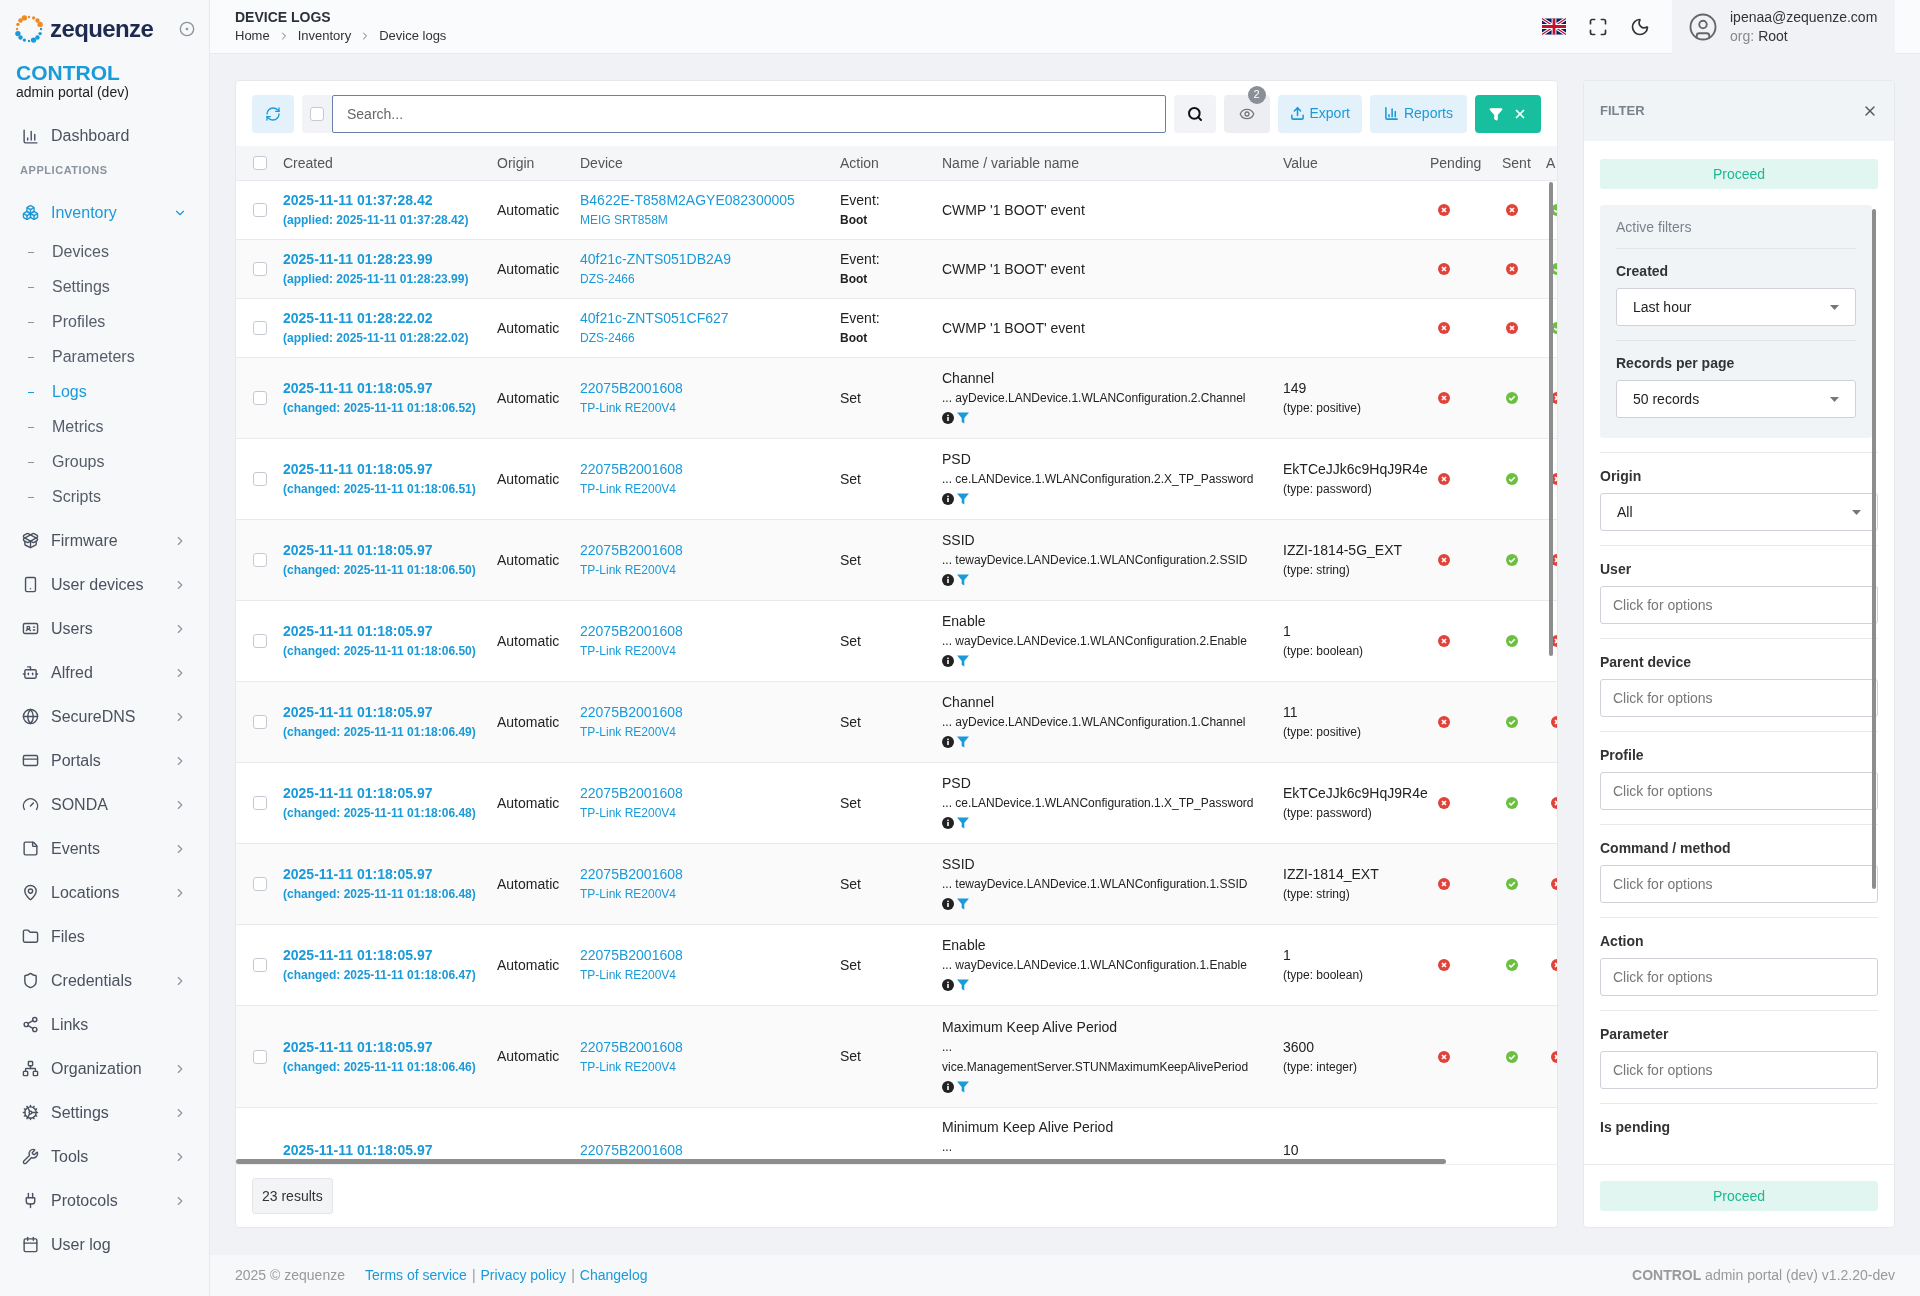 The image size is (1920, 1296). What do you see at coordinates (1319, 113) in the screenshot?
I see `export-button: Export` at bounding box center [1319, 113].